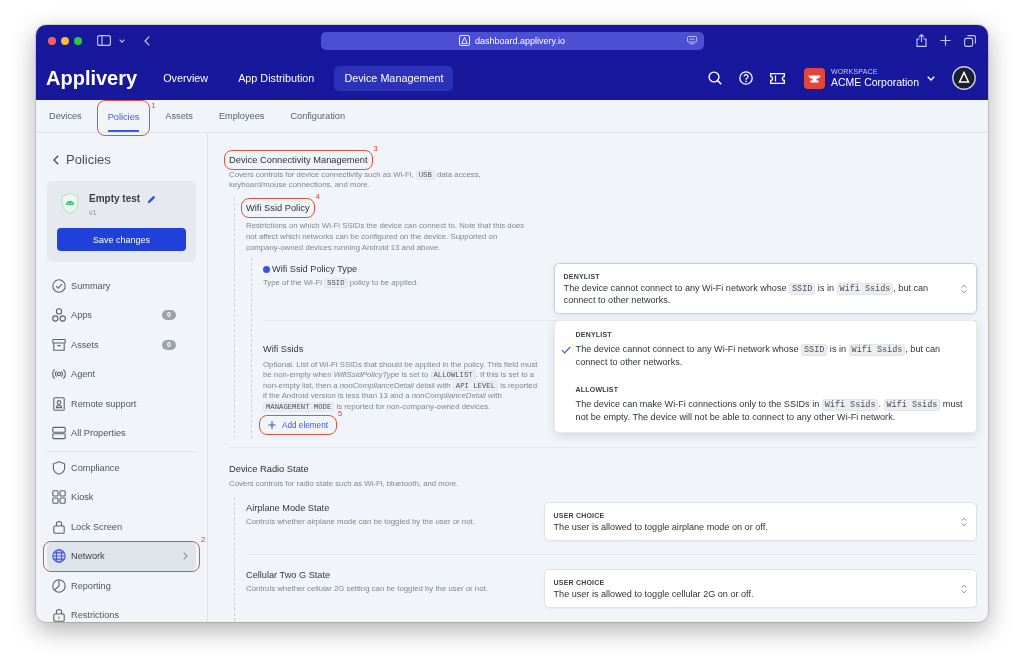  What do you see at coordinates (921, 40) in the screenshot?
I see `share-icon` at bounding box center [921, 40].